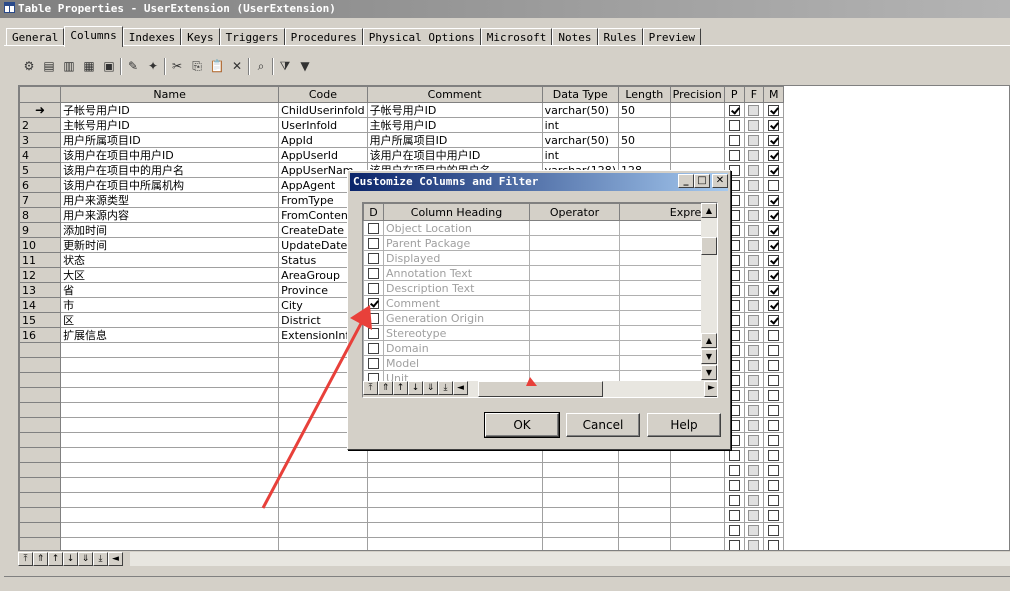  I want to click on row-number: 2, so click(40, 125).